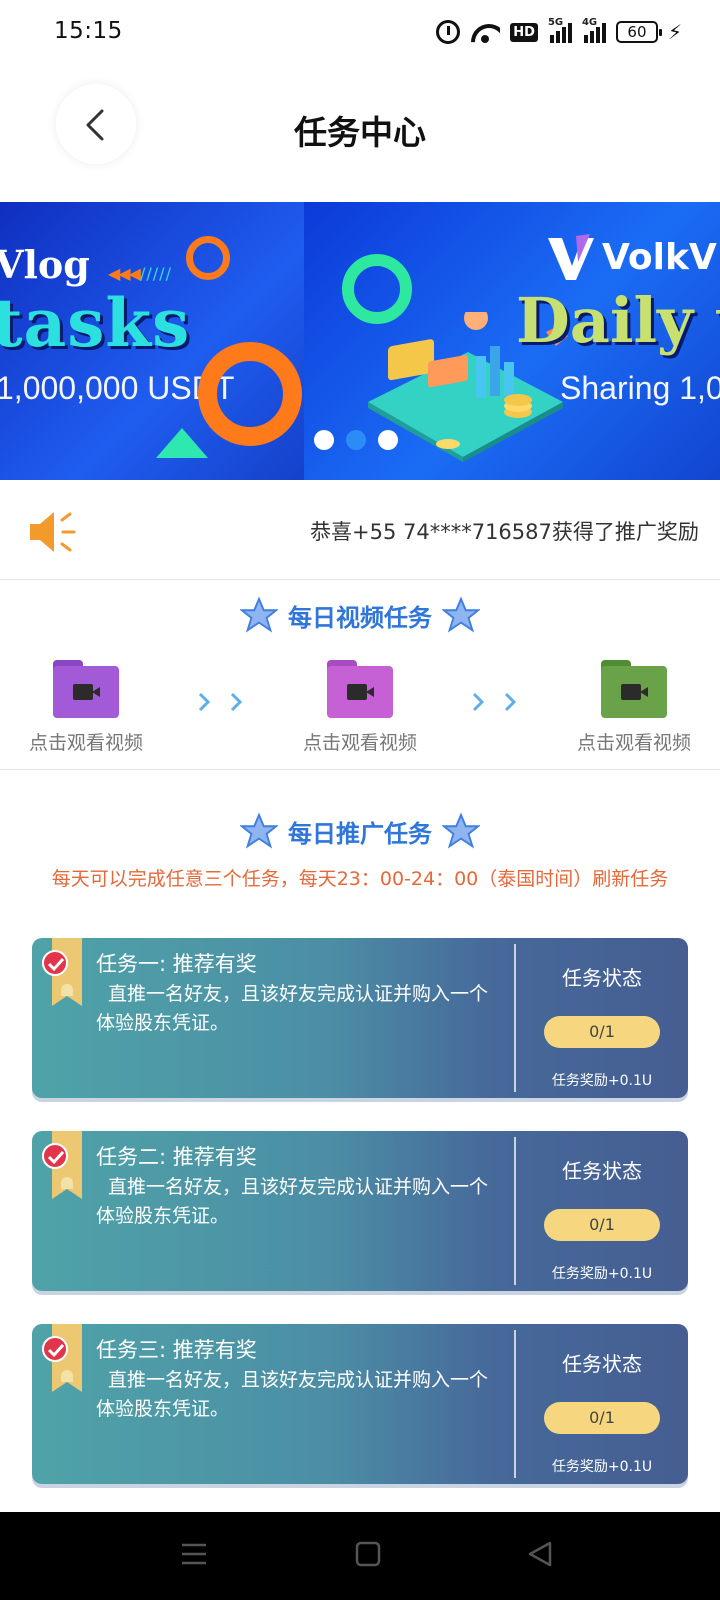 This screenshot has height=1600, width=720. Describe the element at coordinates (638, 32) in the screenshot. I see `battery-icon: 60` at that location.